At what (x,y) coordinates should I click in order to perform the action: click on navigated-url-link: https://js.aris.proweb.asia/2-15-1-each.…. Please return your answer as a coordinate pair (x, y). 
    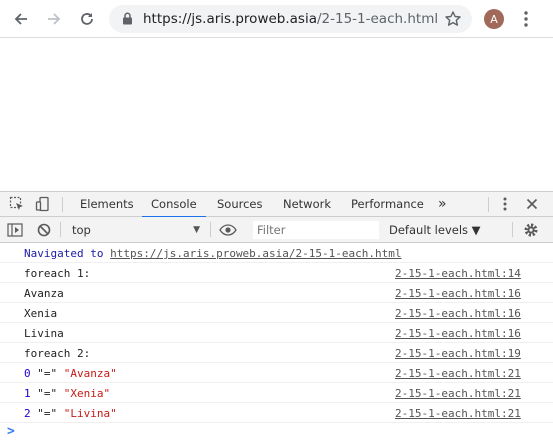
    Looking at the image, I should click on (255, 253).